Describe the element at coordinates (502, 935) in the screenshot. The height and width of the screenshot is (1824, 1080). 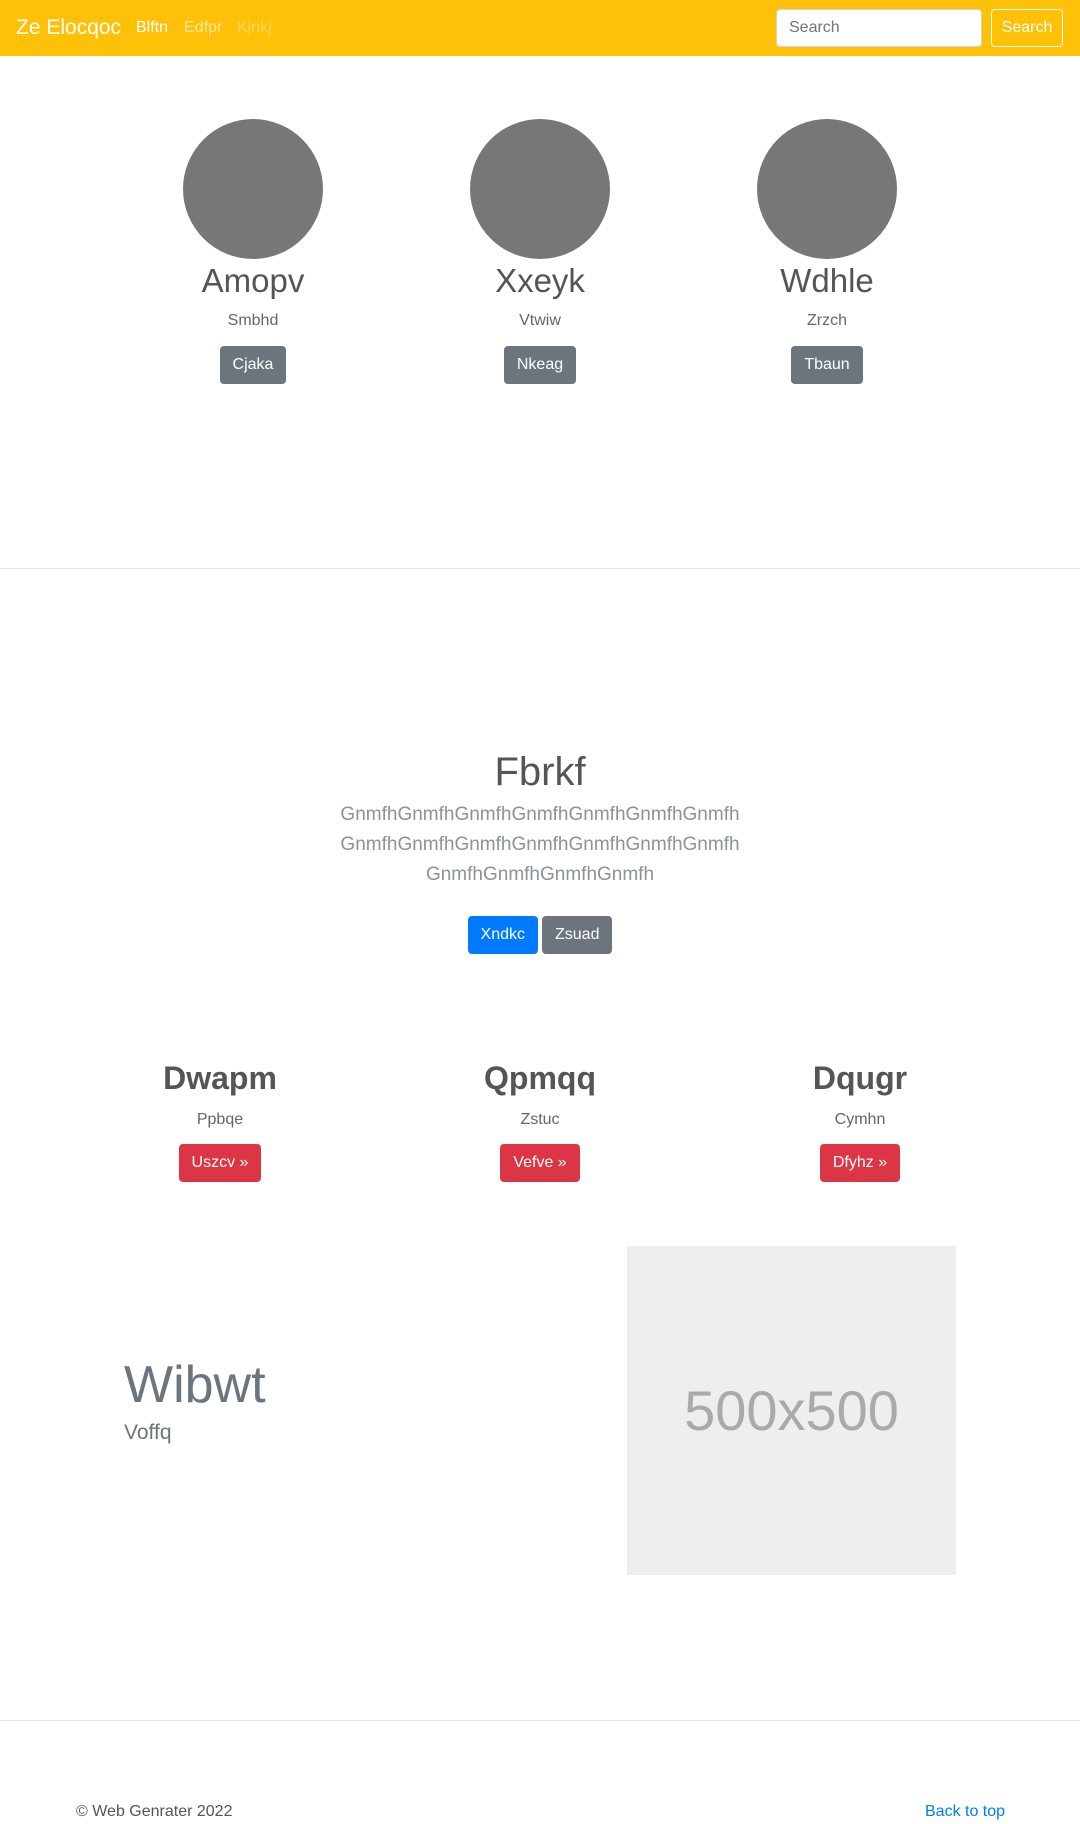
I see `primary-button: Xndkc` at that location.